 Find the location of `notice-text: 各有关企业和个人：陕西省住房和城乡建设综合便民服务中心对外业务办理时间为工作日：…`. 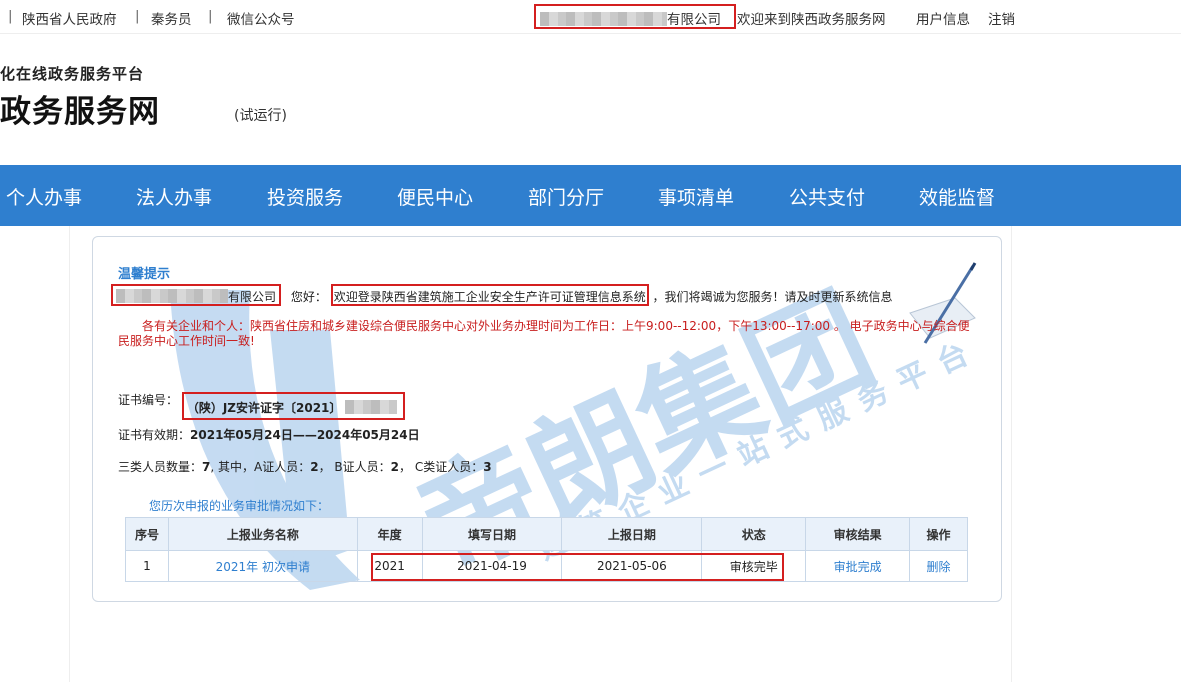

notice-text: 各有关企业和个人：陕西省住房和城乡建设综合便民服务中心对外业务办理时间为工作日：… is located at coordinates (544, 333).